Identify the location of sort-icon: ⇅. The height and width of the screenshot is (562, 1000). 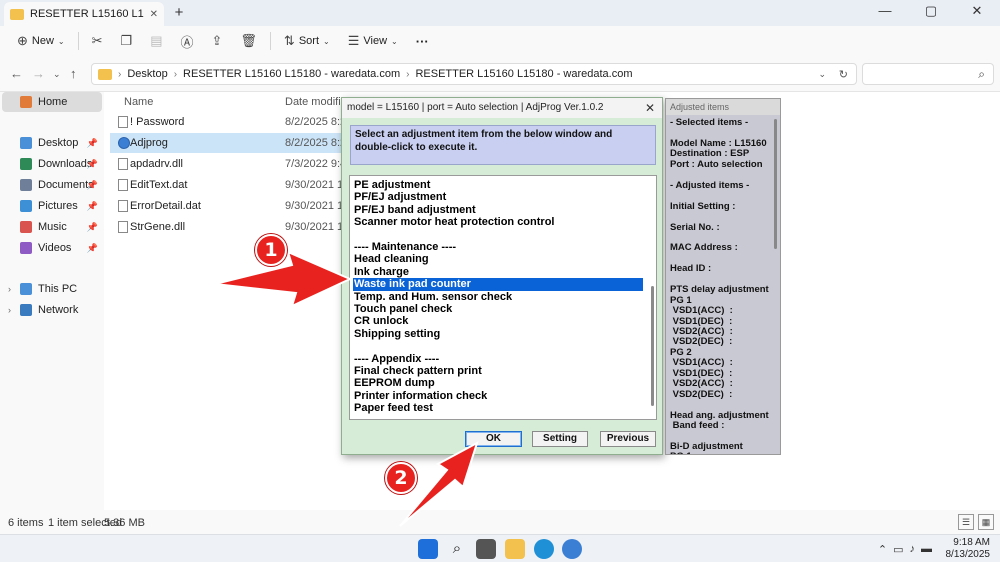
(289, 40).